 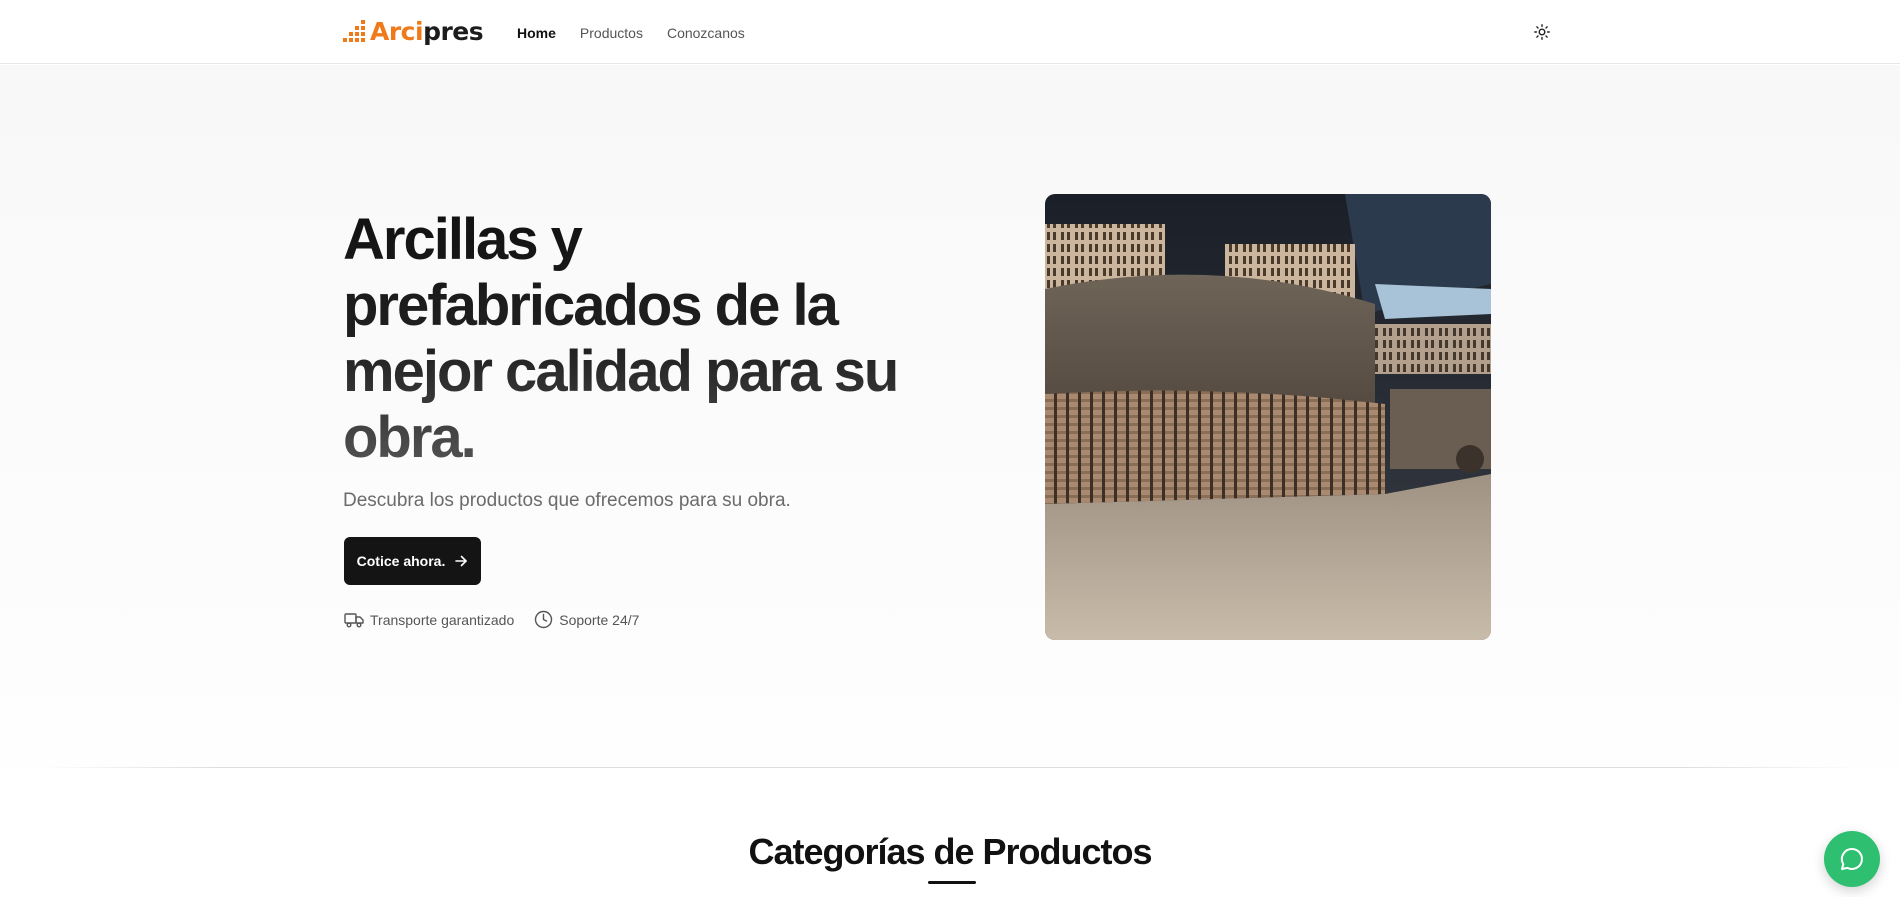 What do you see at coordinates (442, 619) in the screenshot?
I see `feature-transport-label: Transporte garantizado` at bounding box center [442, 619].